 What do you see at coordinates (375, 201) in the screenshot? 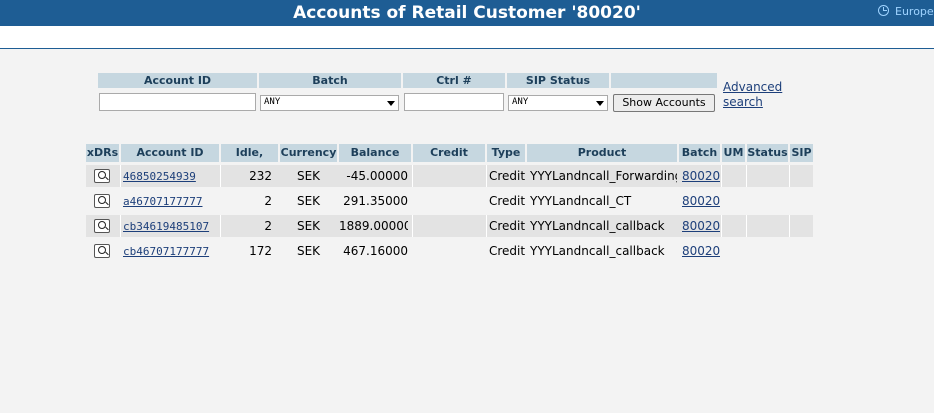
I see `balance: 291.35000` at bounding box center [375, 201].